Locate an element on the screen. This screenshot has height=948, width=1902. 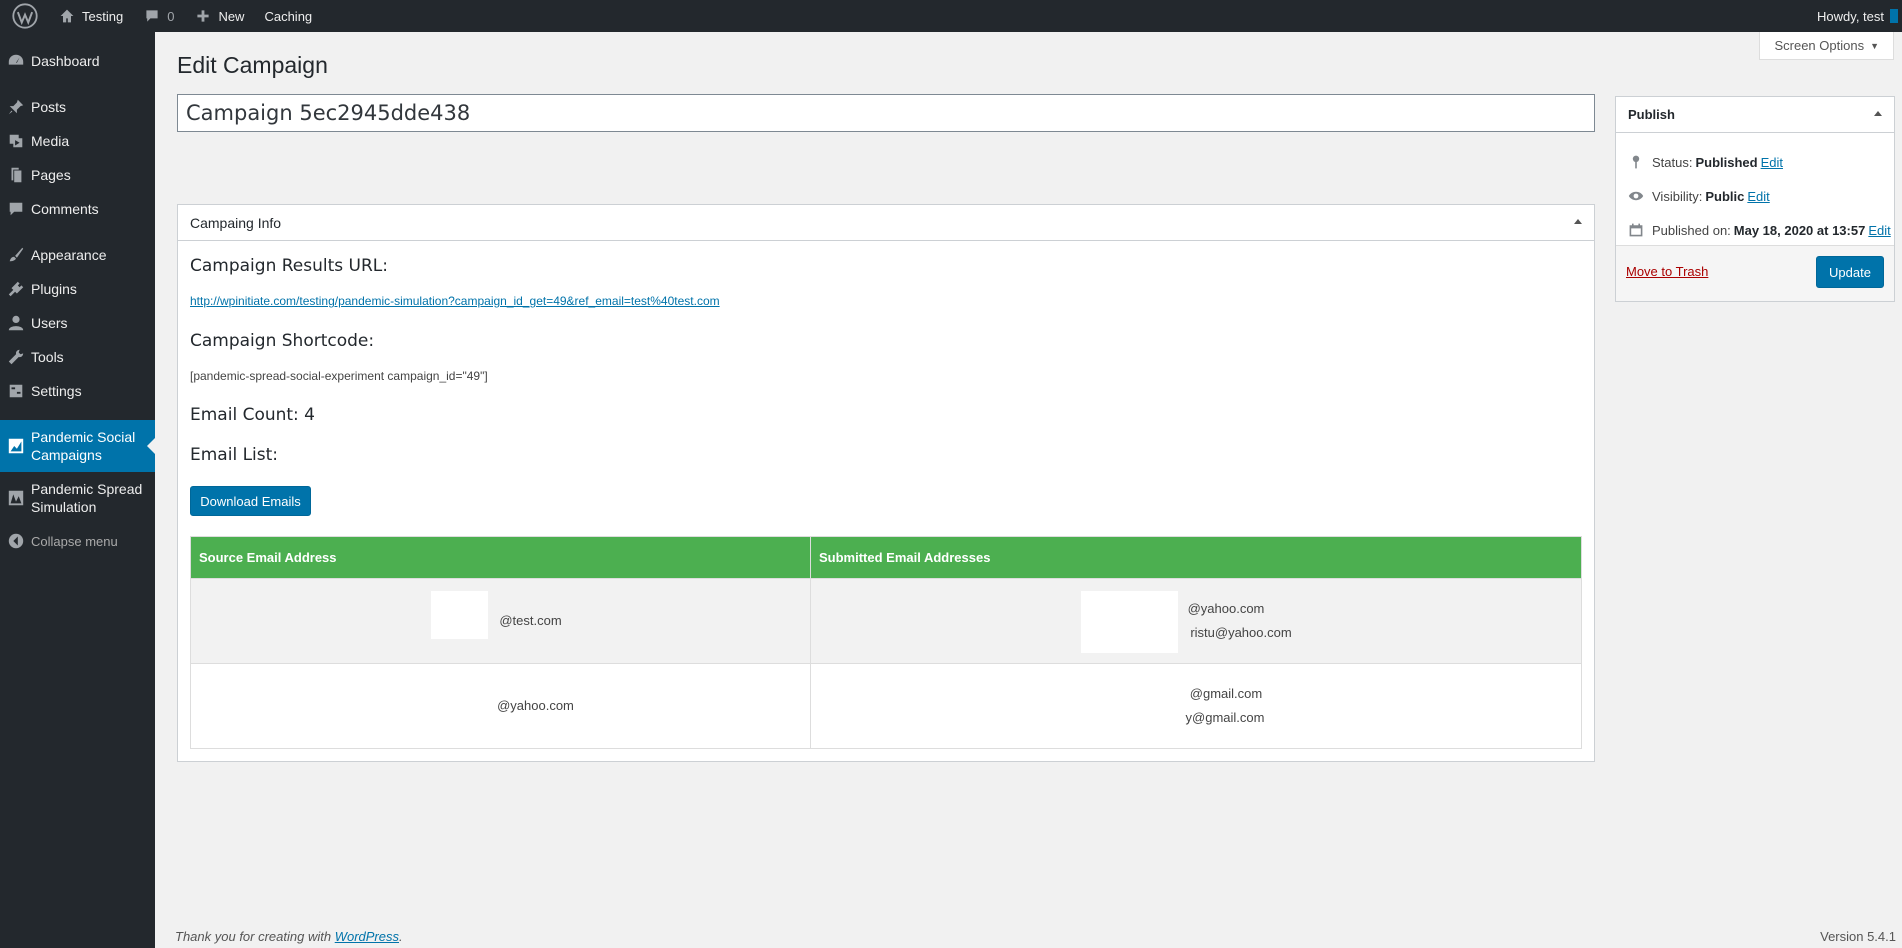
collapse-arrow-icon is located at coordinates (16, 541).